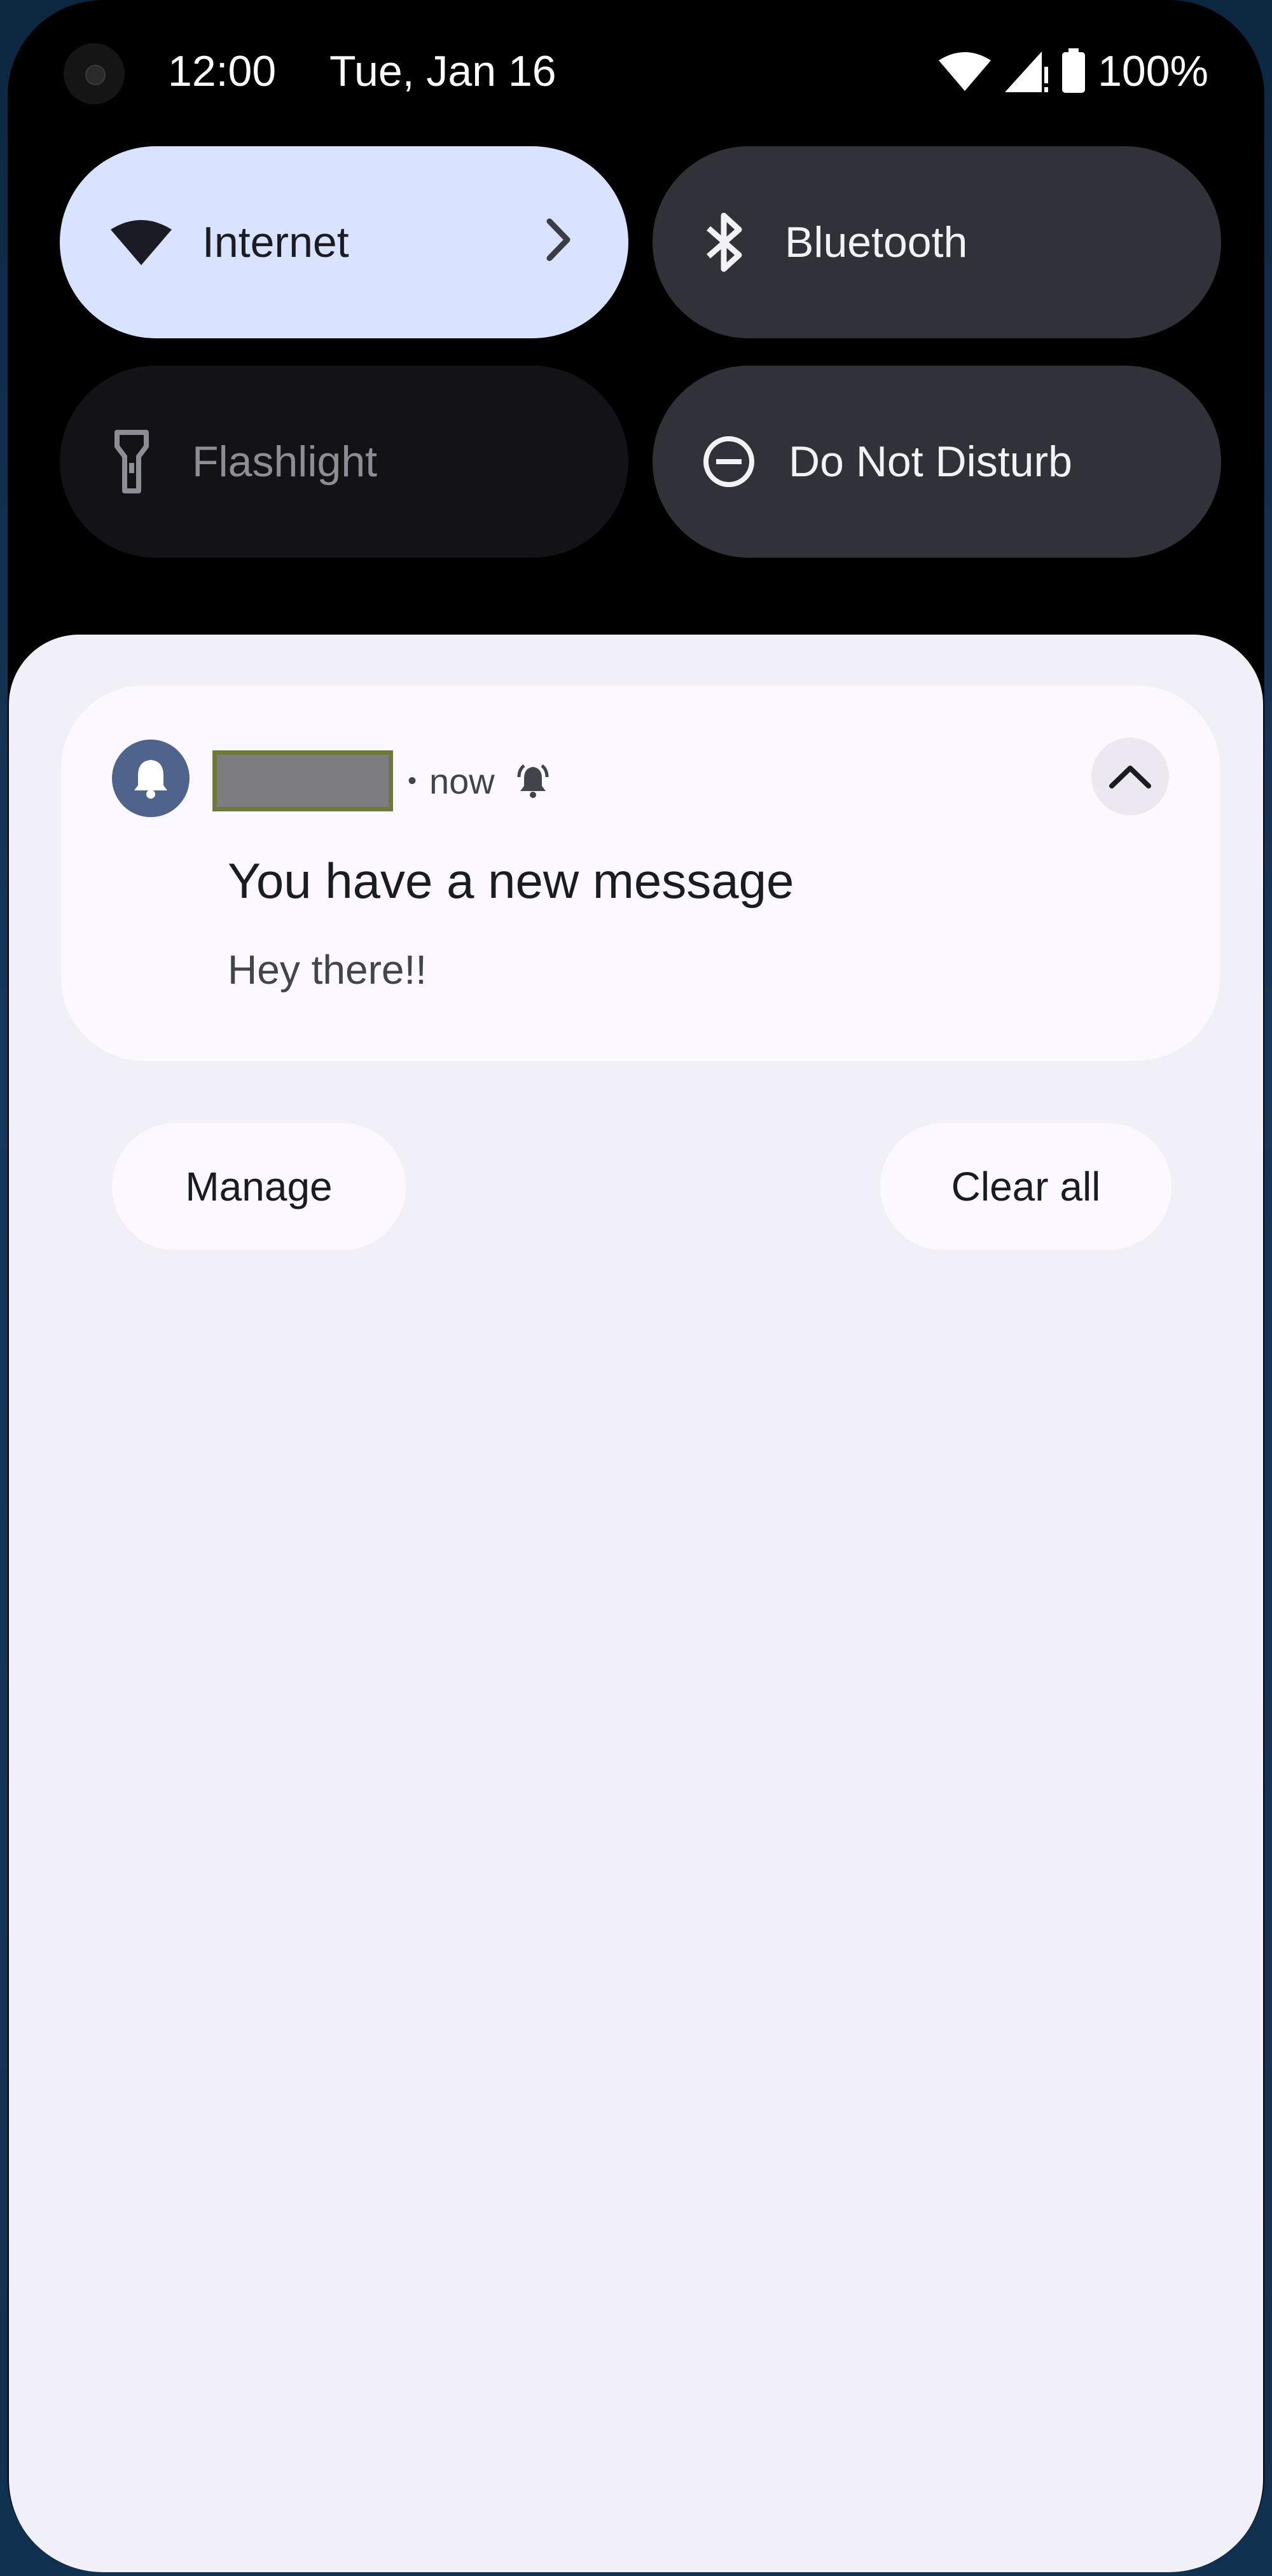 This screenshot has height=2576, width=1272. I want to click on bluetooth-tile: Bluetooth, so click(937, 242).